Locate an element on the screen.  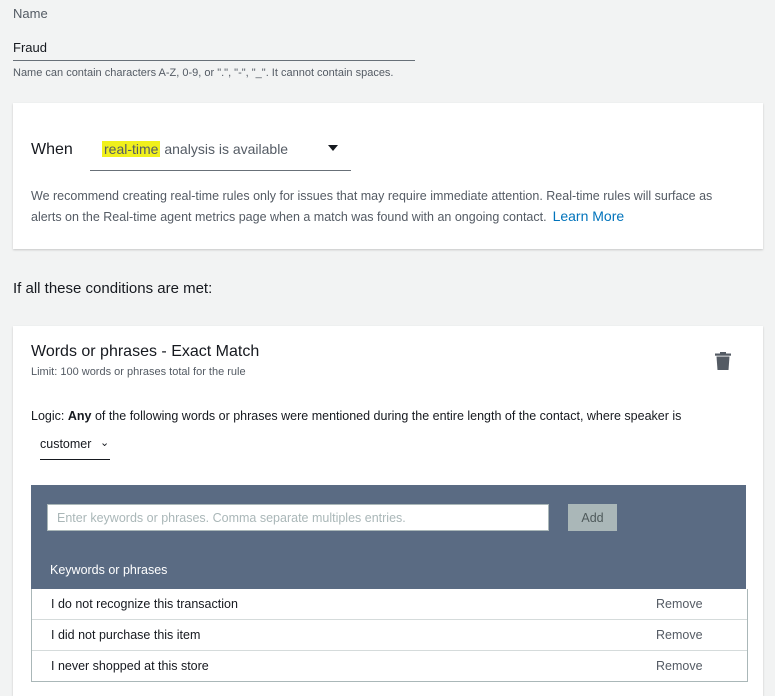
learn-more-link: Learn More is located at coordinates (589, 216).